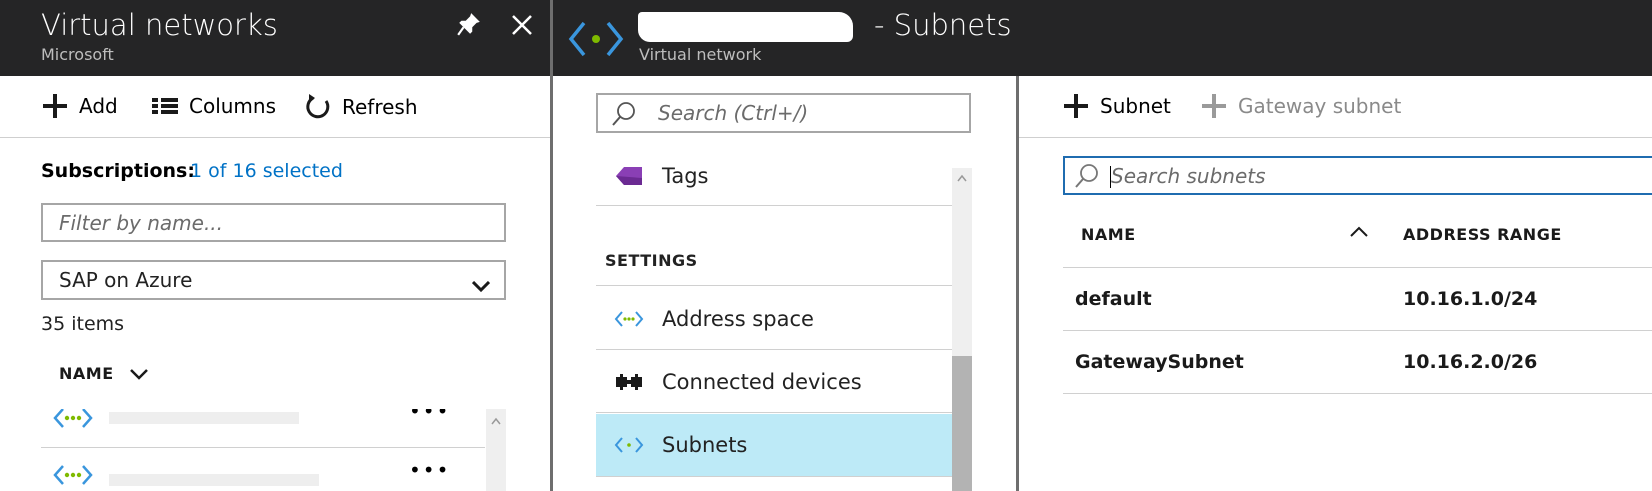 This screenshot has height=491, width=1652. Describe the element at coordinates (774, 176) in the screenshot. I see `menu-item-tags: Tags` at that location.